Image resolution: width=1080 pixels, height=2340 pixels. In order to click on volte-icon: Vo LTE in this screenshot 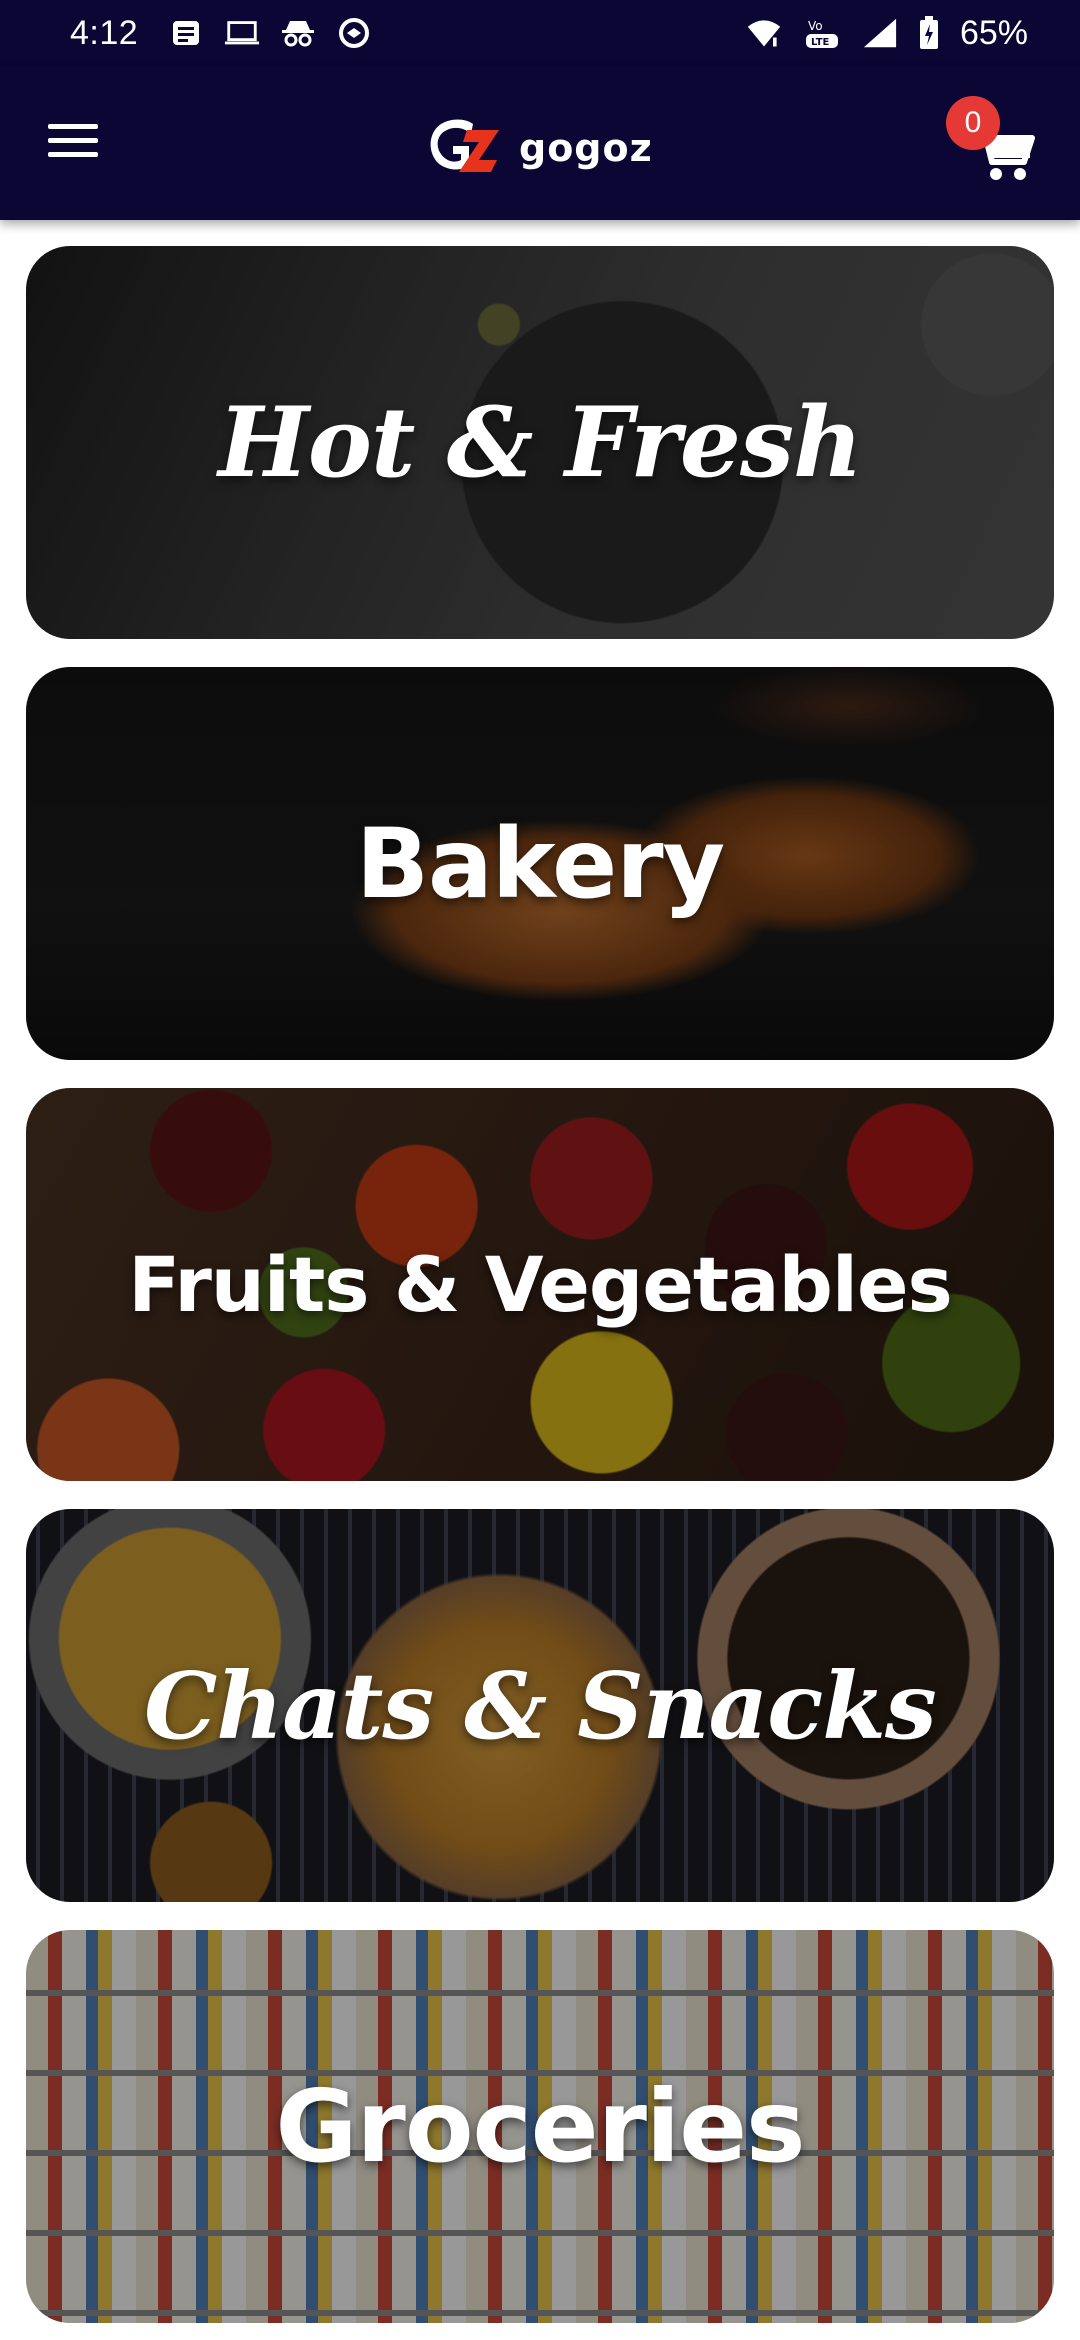, I will do `click(822, 33)`.